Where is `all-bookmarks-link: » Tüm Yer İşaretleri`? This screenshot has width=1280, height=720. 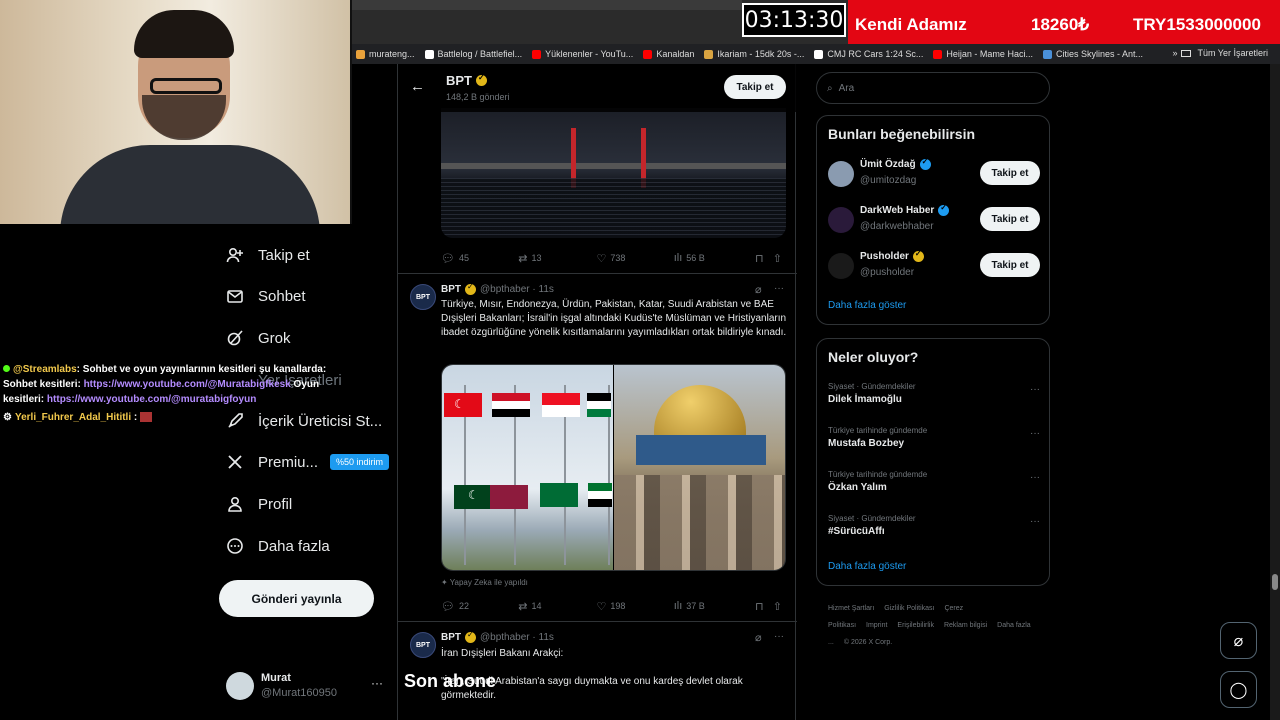 all-bookmarks-link: » Tüm Yer İşaretleri is located at coordinates (1220, 53).